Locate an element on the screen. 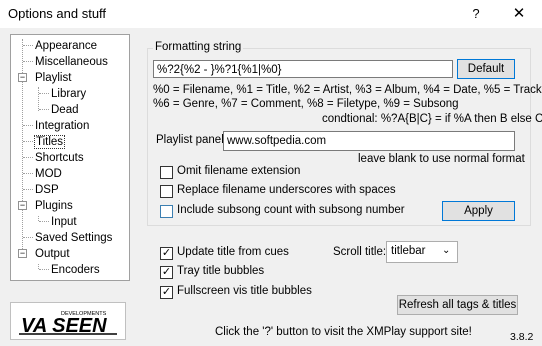 This screenshot has width=542, height=346. tree-item-plugins: Plugins is located at coordinates (54, 206).